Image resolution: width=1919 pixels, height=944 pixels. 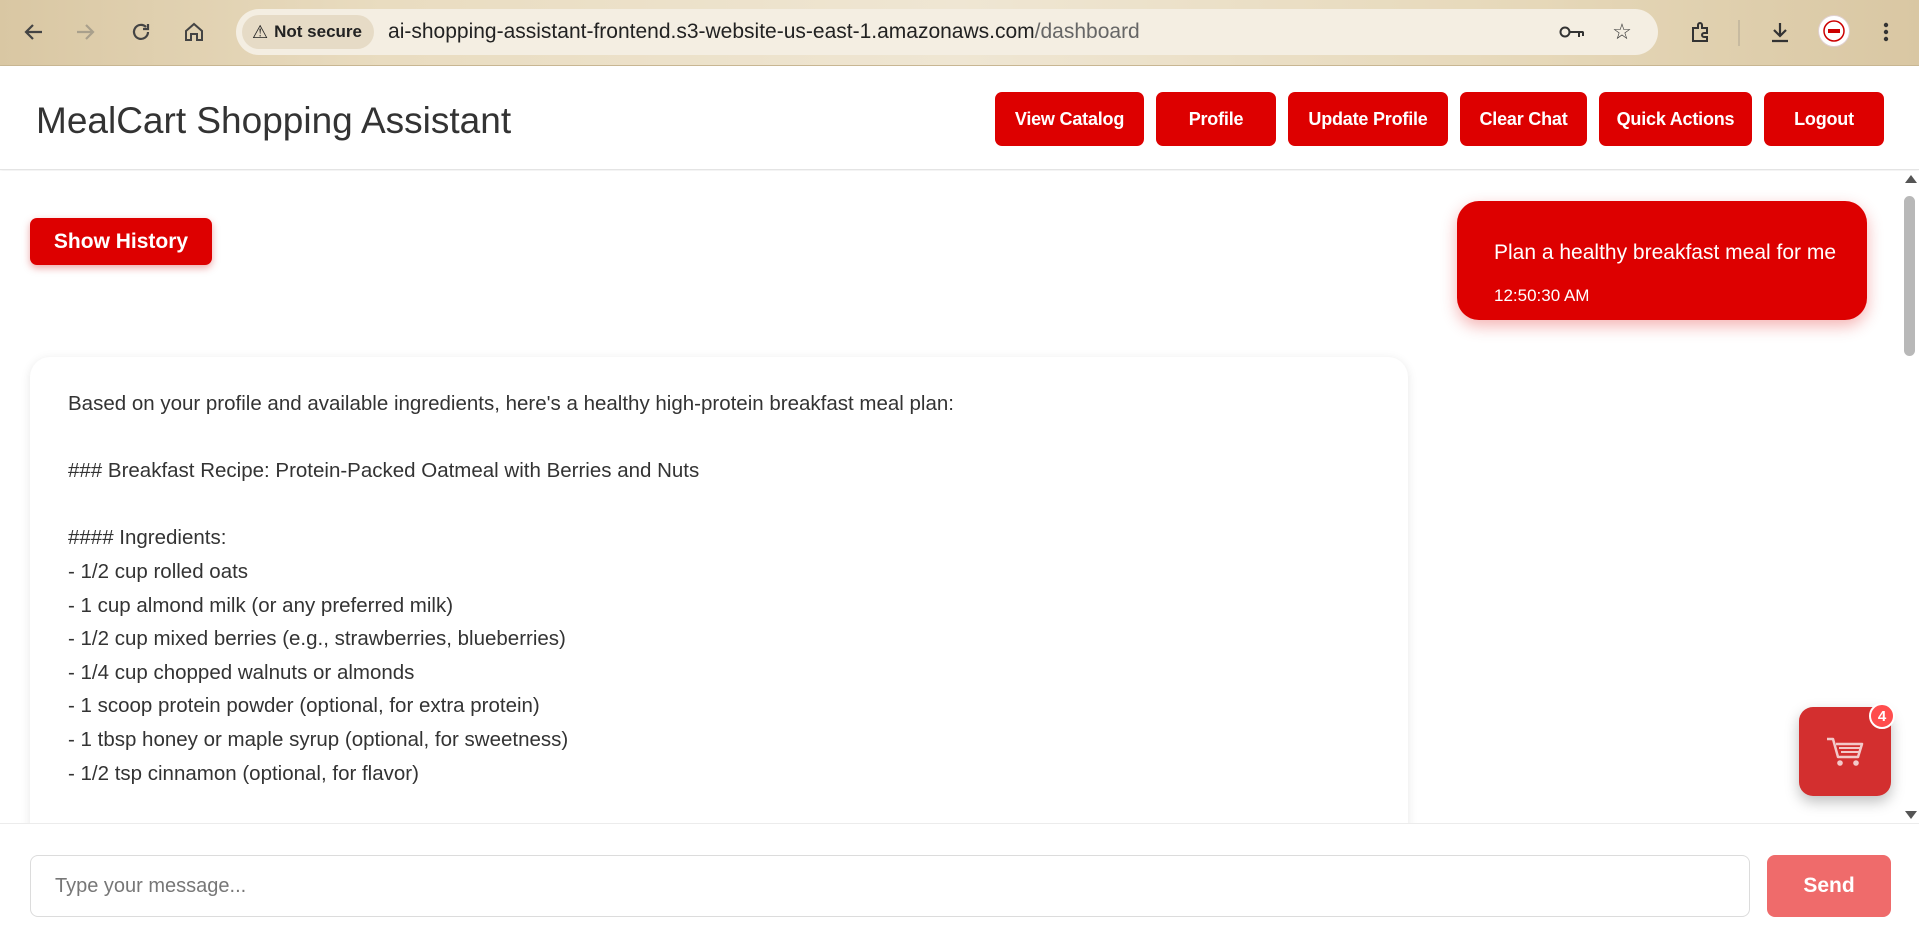 I want to click on page-title: MealCart Shopping Assistant, so click(x=274, y=120).